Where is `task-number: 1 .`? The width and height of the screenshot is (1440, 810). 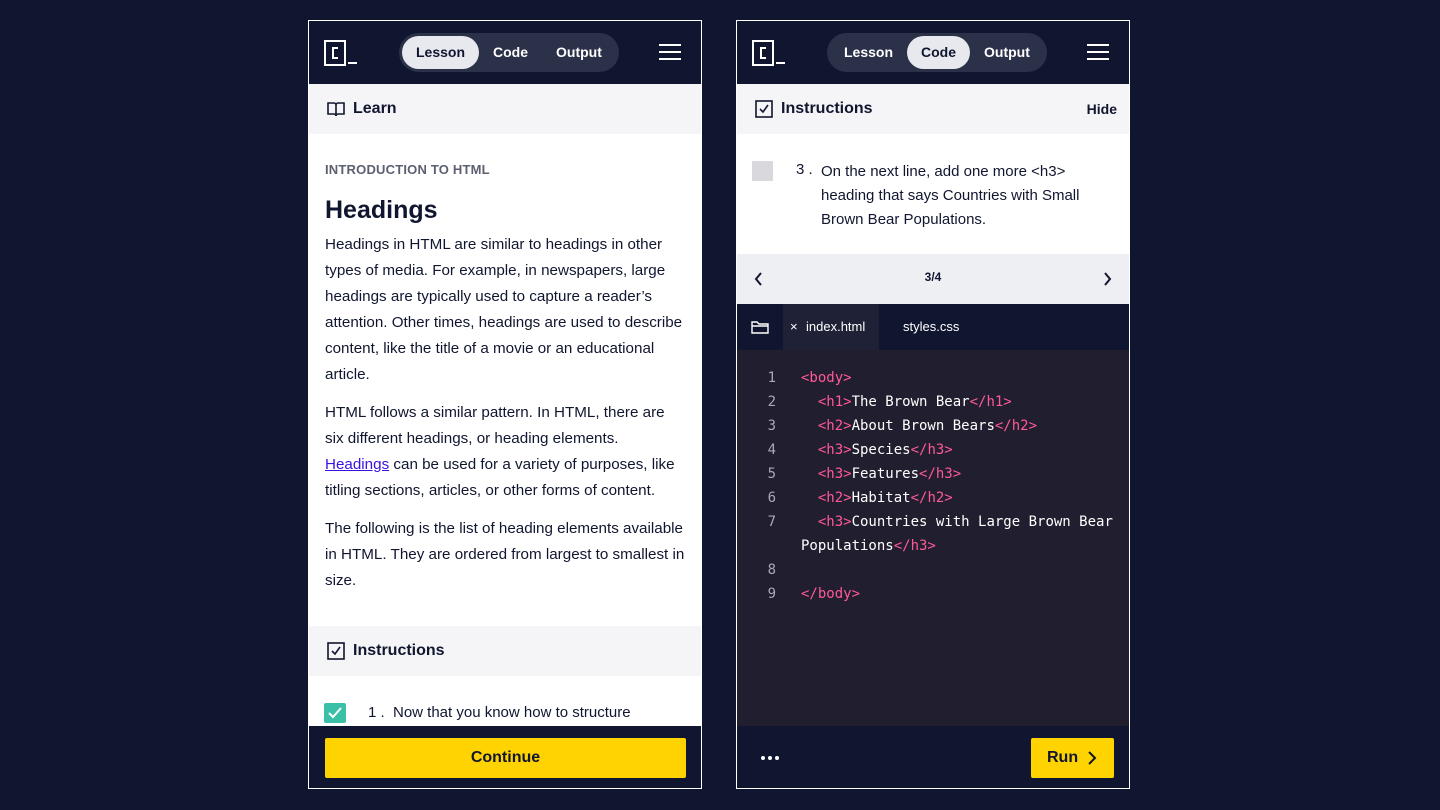
task-number: 1 . is located at coordinates (376, 712).